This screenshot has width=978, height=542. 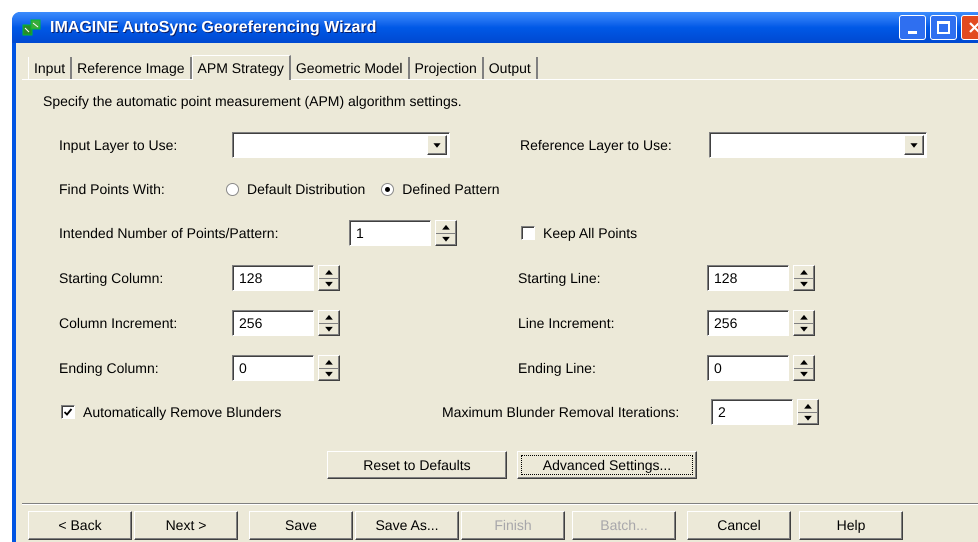 What do you see at coordinates (80, 525) in the screenshot?
I see `nav-button: < Back` at bounding box center [80, 525].